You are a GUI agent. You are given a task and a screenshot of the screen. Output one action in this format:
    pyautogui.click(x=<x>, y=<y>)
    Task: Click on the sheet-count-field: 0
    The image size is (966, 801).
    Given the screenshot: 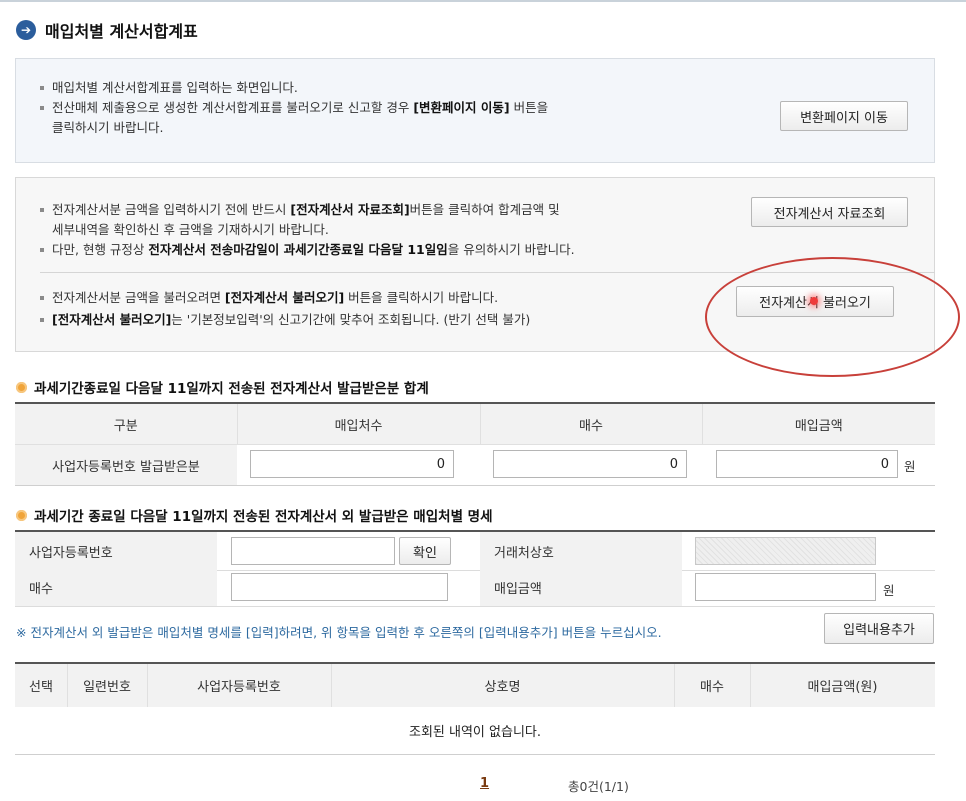 What is the action you would take?
    pyautogui.click(x=590, y=464)
    